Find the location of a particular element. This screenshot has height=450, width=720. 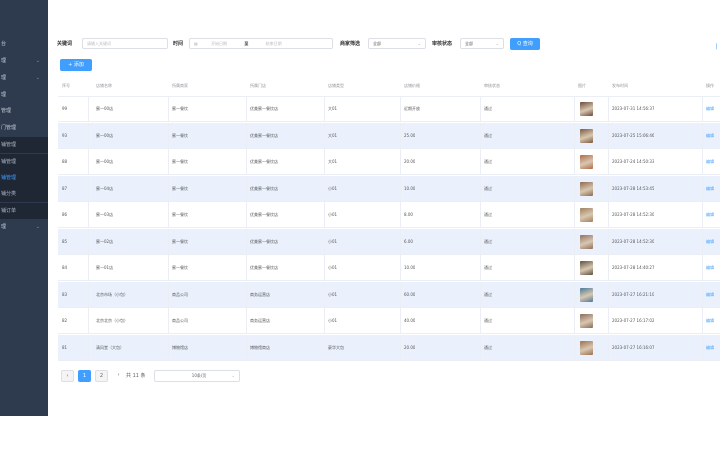

chevron-down-icon: ⌄ is located at coordinates (233, 375).